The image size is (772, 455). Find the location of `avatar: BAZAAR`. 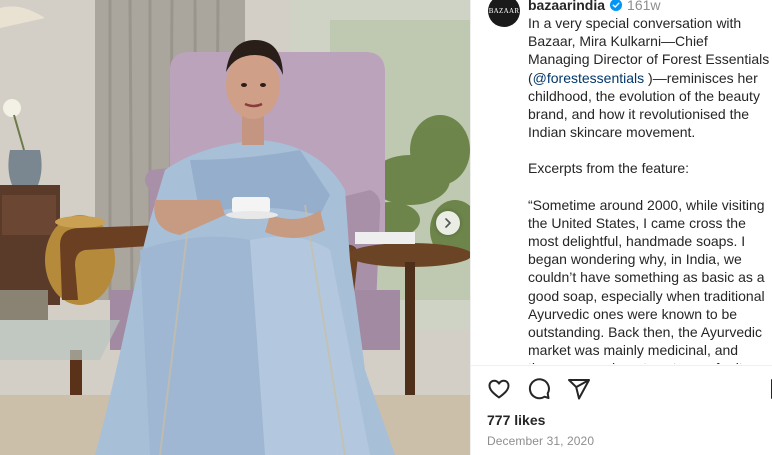

avatar: BAZAAR is located at coordinates (504, 13).